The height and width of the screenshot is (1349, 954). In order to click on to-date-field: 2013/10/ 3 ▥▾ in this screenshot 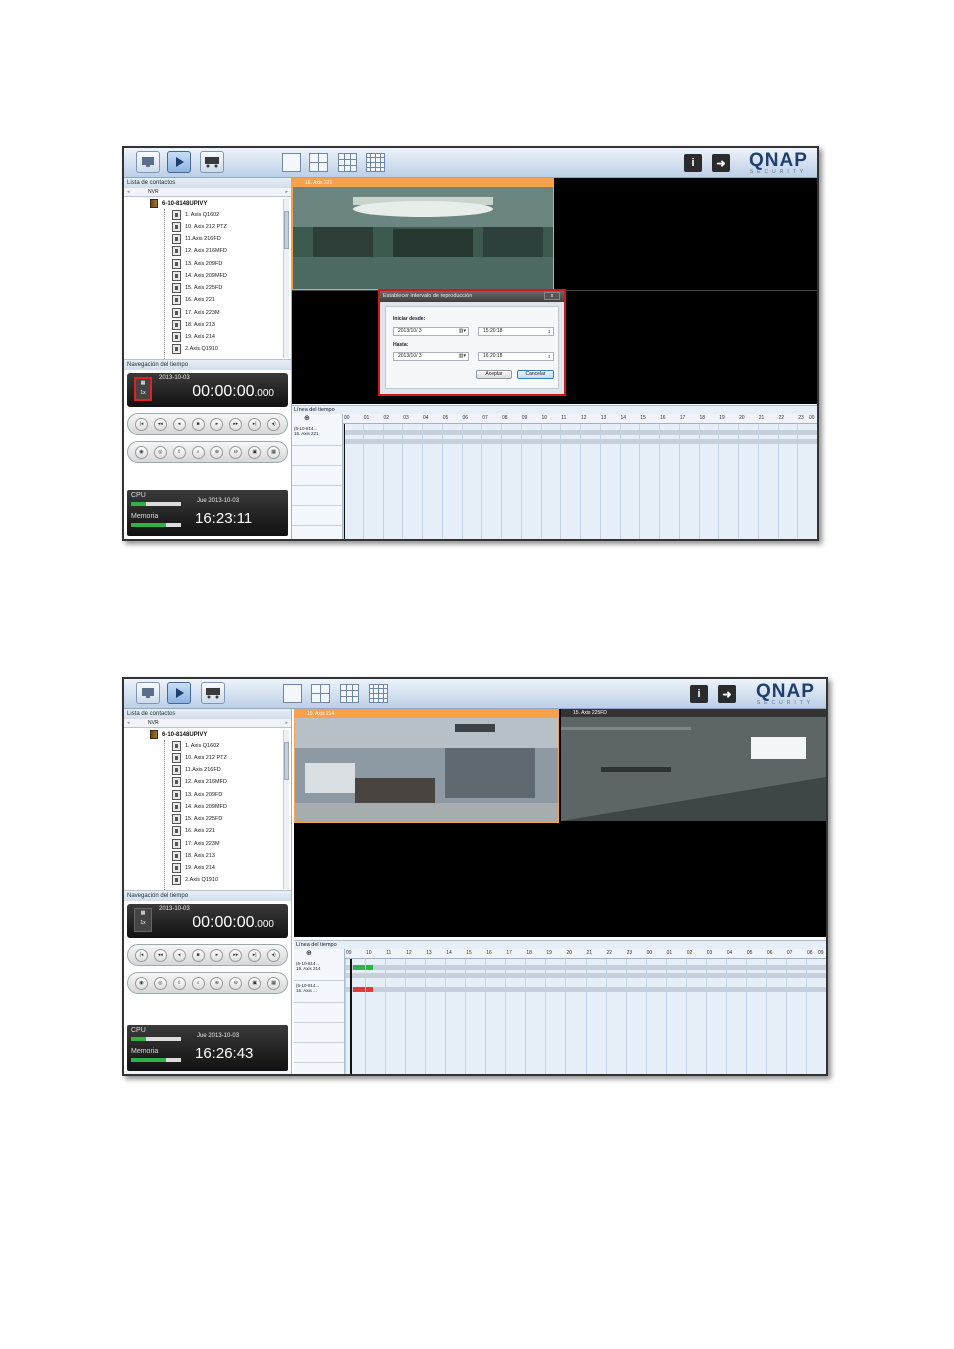, I will do `click(431, 356)`.